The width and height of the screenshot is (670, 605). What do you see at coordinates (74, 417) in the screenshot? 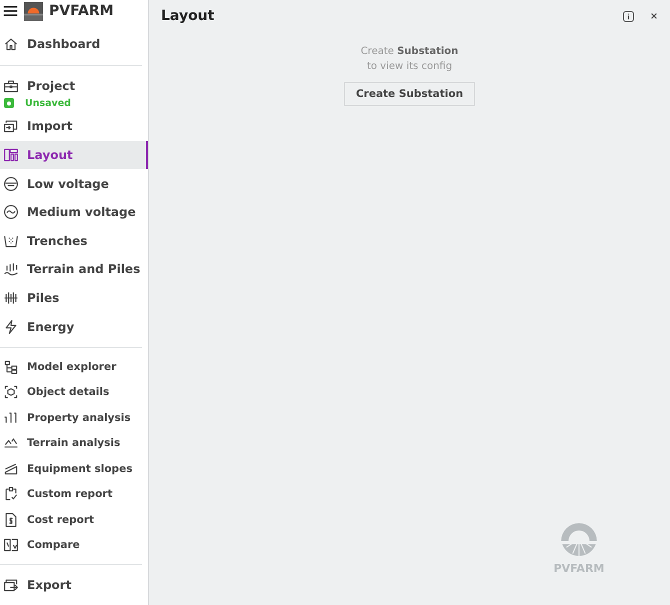
I see `nav-item: Property analysis` at bounding box center [74, 417].